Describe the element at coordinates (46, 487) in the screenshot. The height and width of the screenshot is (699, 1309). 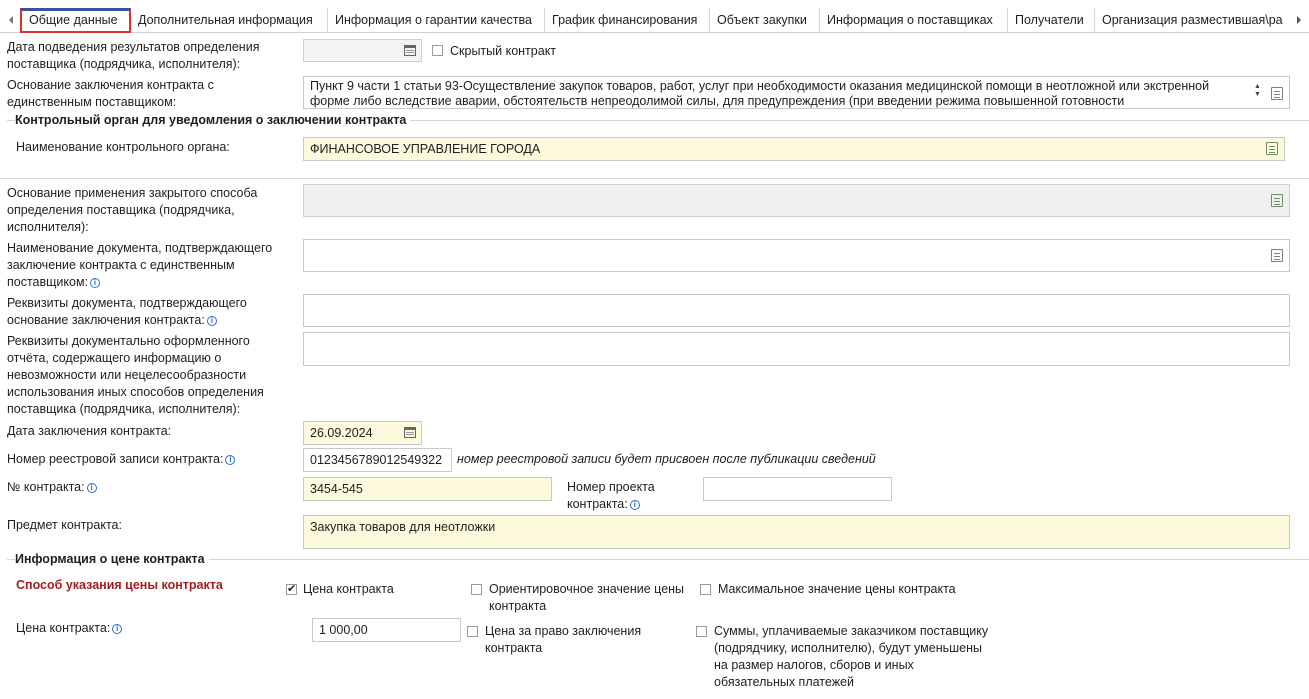
I see `contract-no-label-text: № контракта:` at that location.